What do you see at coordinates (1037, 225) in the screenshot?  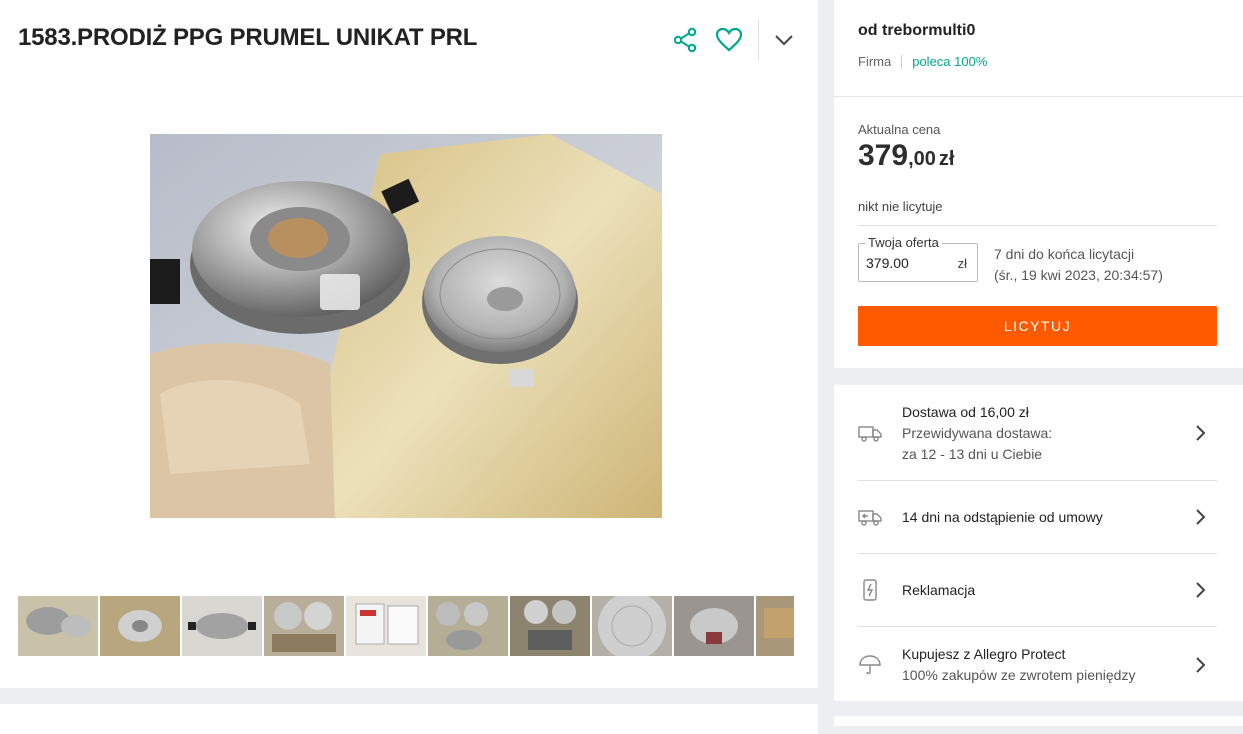 I see `price-divider` at bounding box center [1037, 225].